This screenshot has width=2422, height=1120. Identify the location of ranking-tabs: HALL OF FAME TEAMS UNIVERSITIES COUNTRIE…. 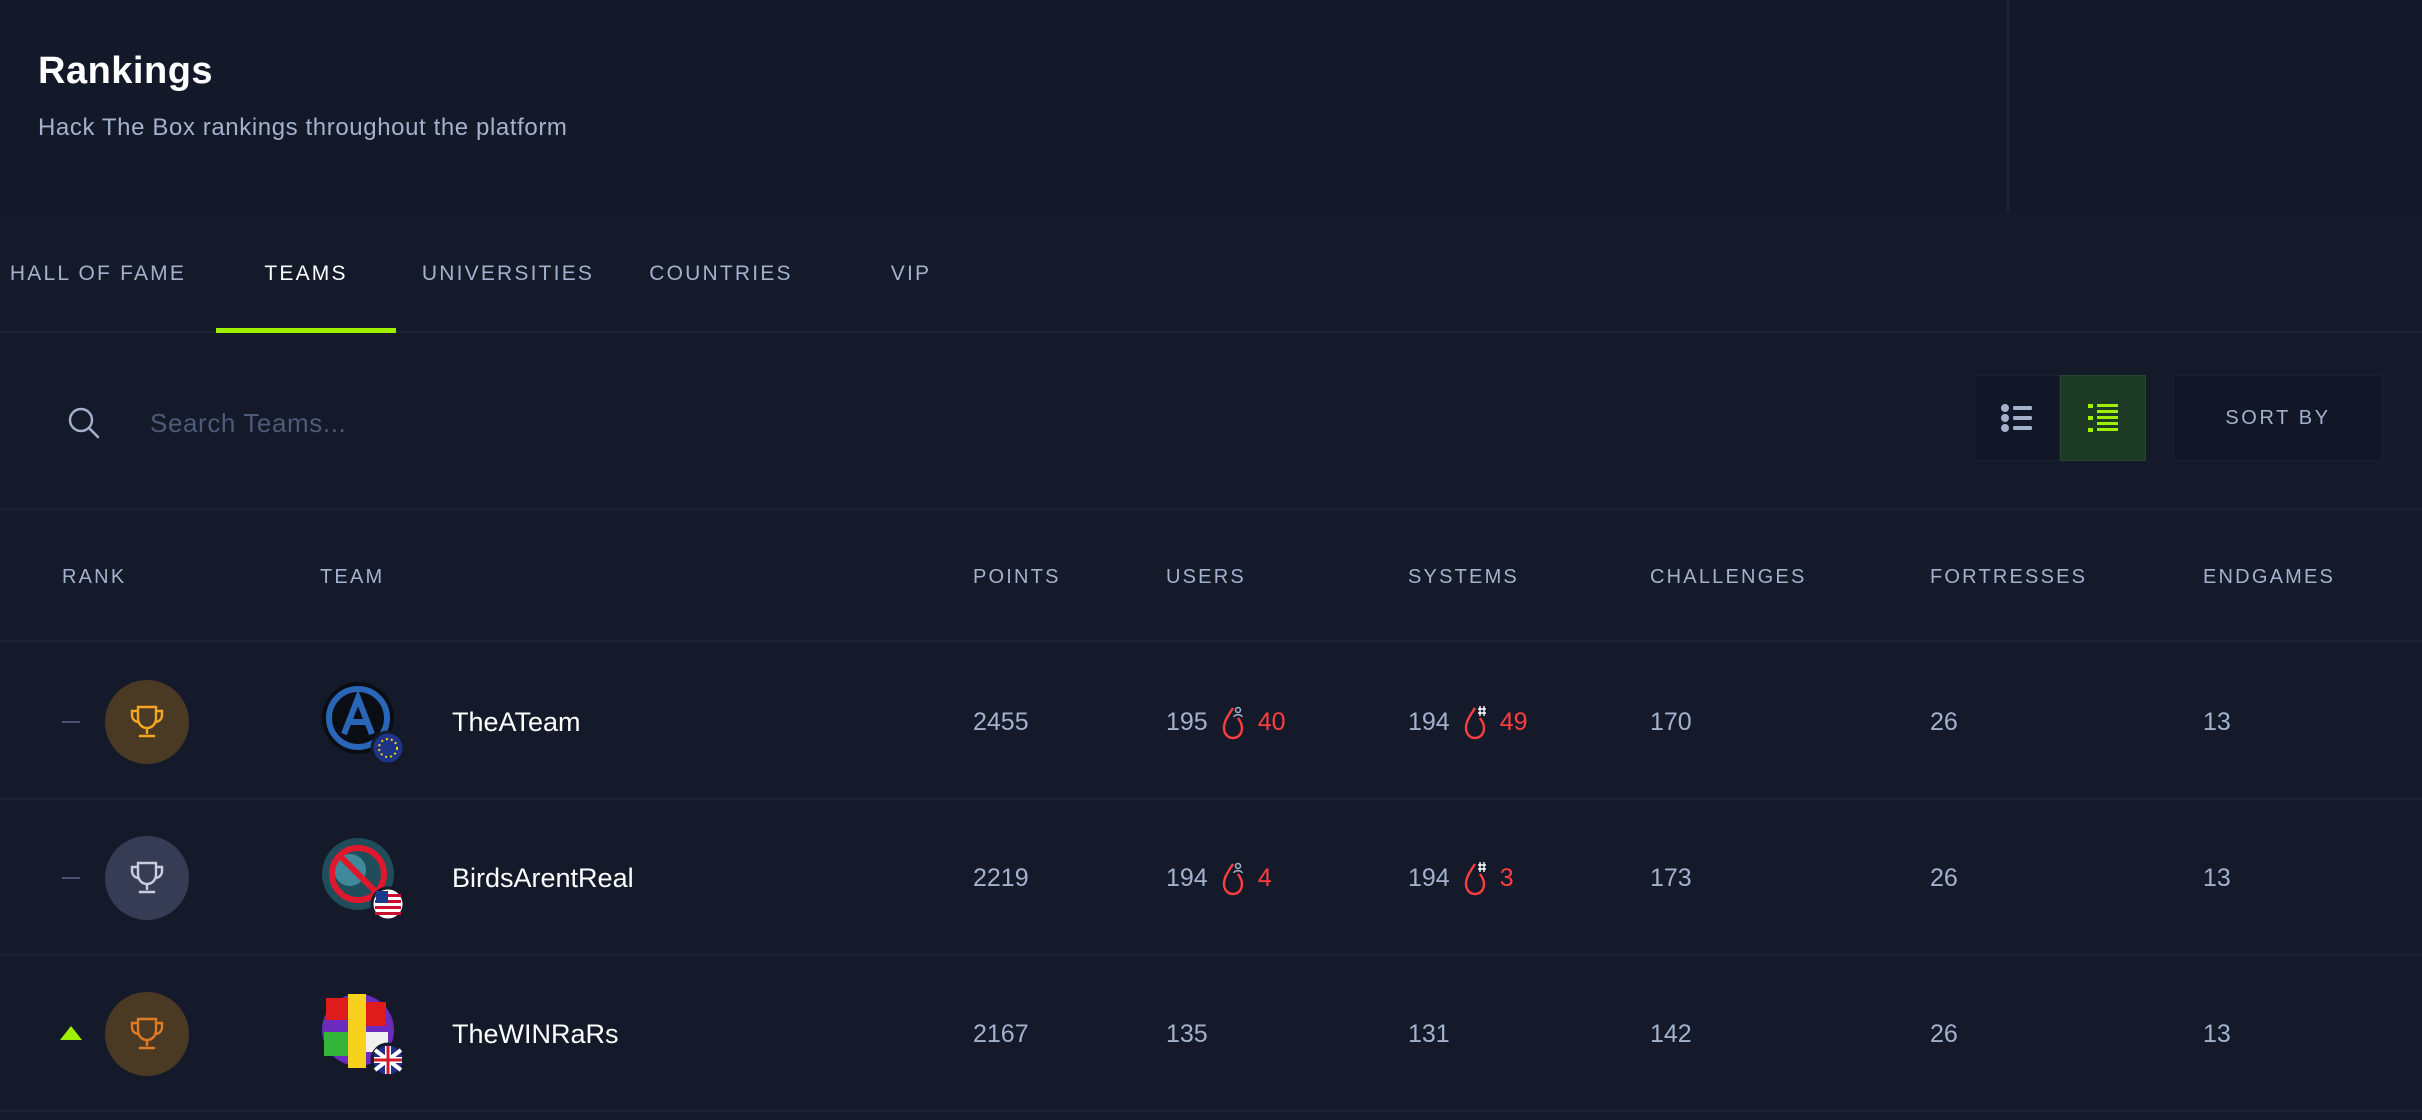
(1211, 274).